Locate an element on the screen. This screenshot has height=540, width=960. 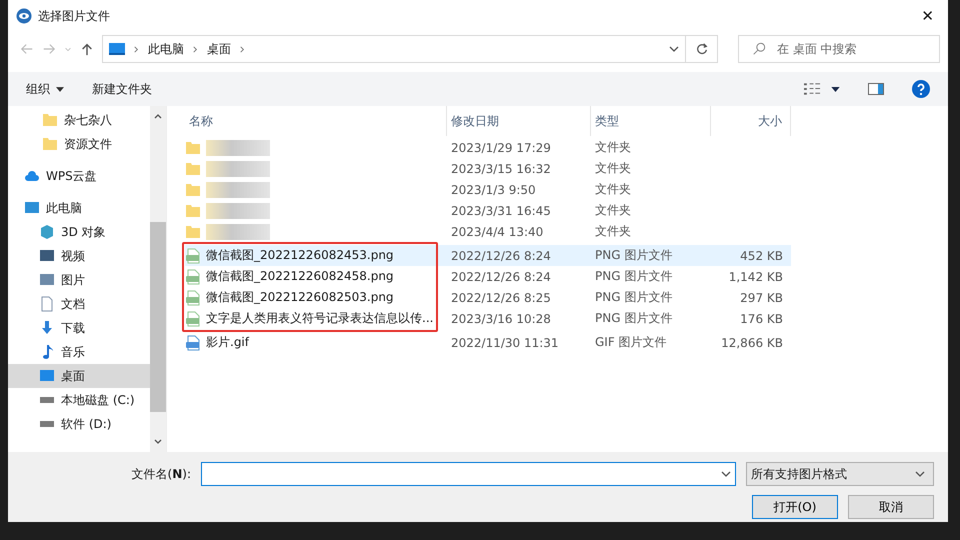
nav-item: 软件 (D:) is located at coordinates (79, 424).